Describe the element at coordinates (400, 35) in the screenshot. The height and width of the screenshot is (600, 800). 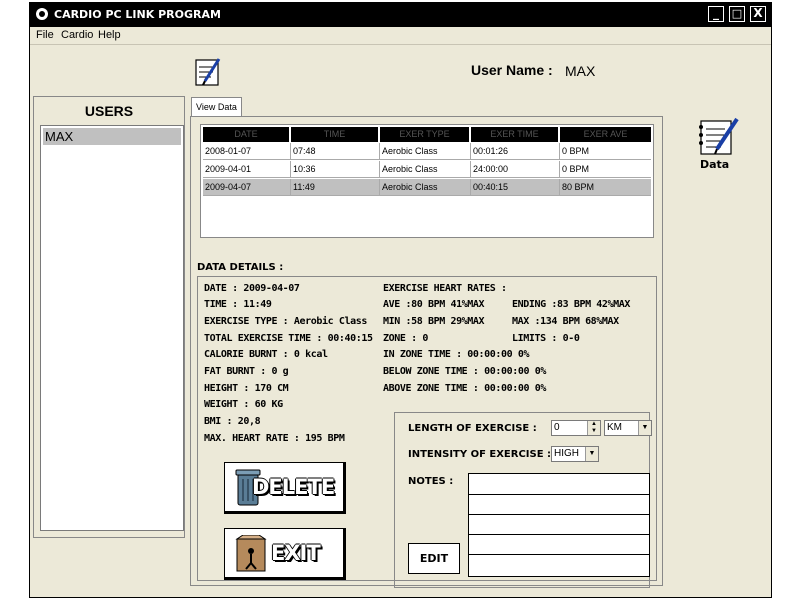
I see `menu-bar: File Cardio Help` at that location.